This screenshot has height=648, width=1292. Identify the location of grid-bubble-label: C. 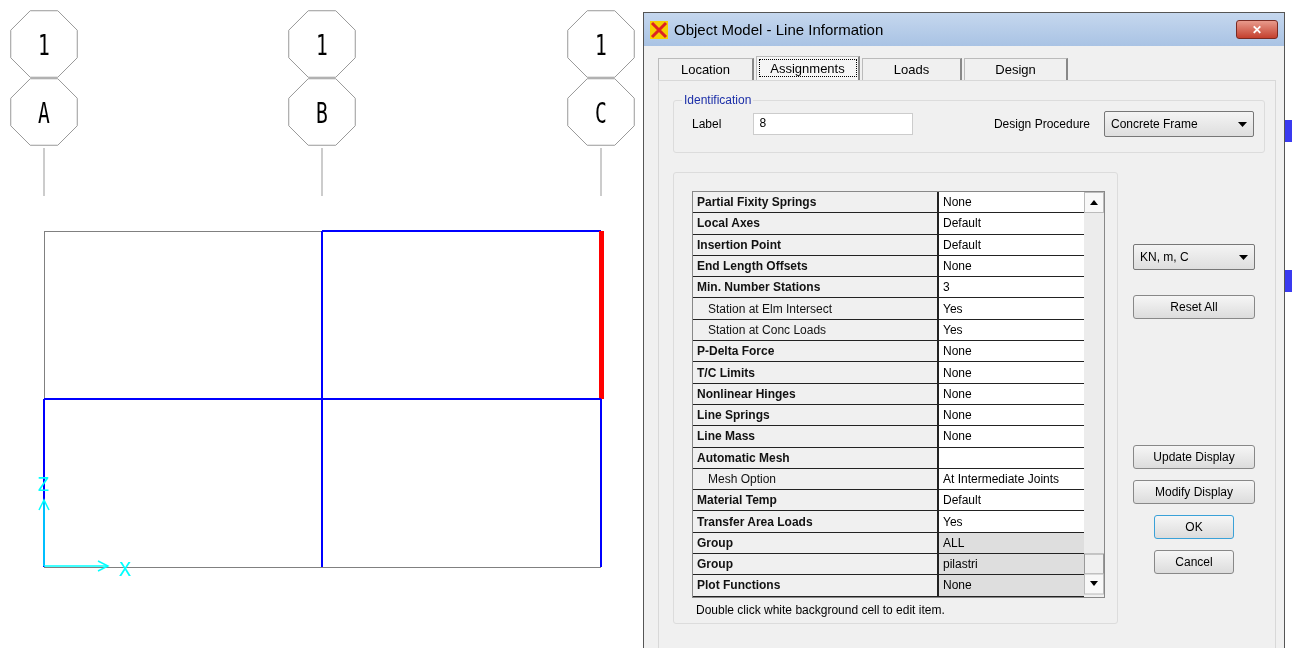
(601, 113).